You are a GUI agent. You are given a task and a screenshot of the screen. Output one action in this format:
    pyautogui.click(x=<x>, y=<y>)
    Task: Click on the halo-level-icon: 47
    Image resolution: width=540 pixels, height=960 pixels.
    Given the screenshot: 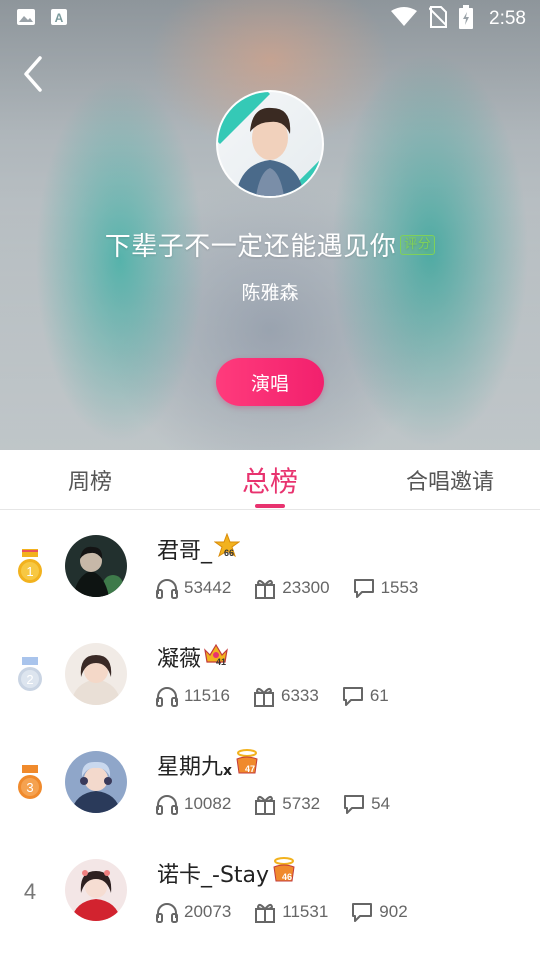 What is the action you would take?
    pyautogui.click(x=247, y=765)
    